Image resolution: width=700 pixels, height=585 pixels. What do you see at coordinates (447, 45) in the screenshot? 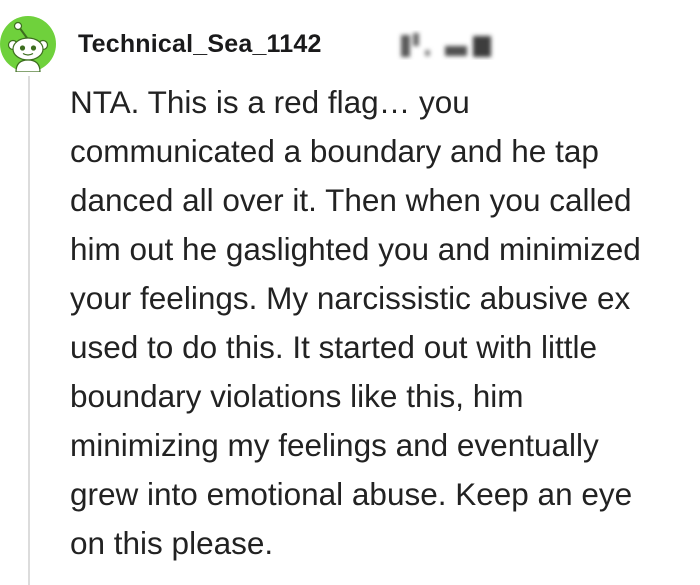
I see `redacted-metadata` at bounding box center [447, 45].